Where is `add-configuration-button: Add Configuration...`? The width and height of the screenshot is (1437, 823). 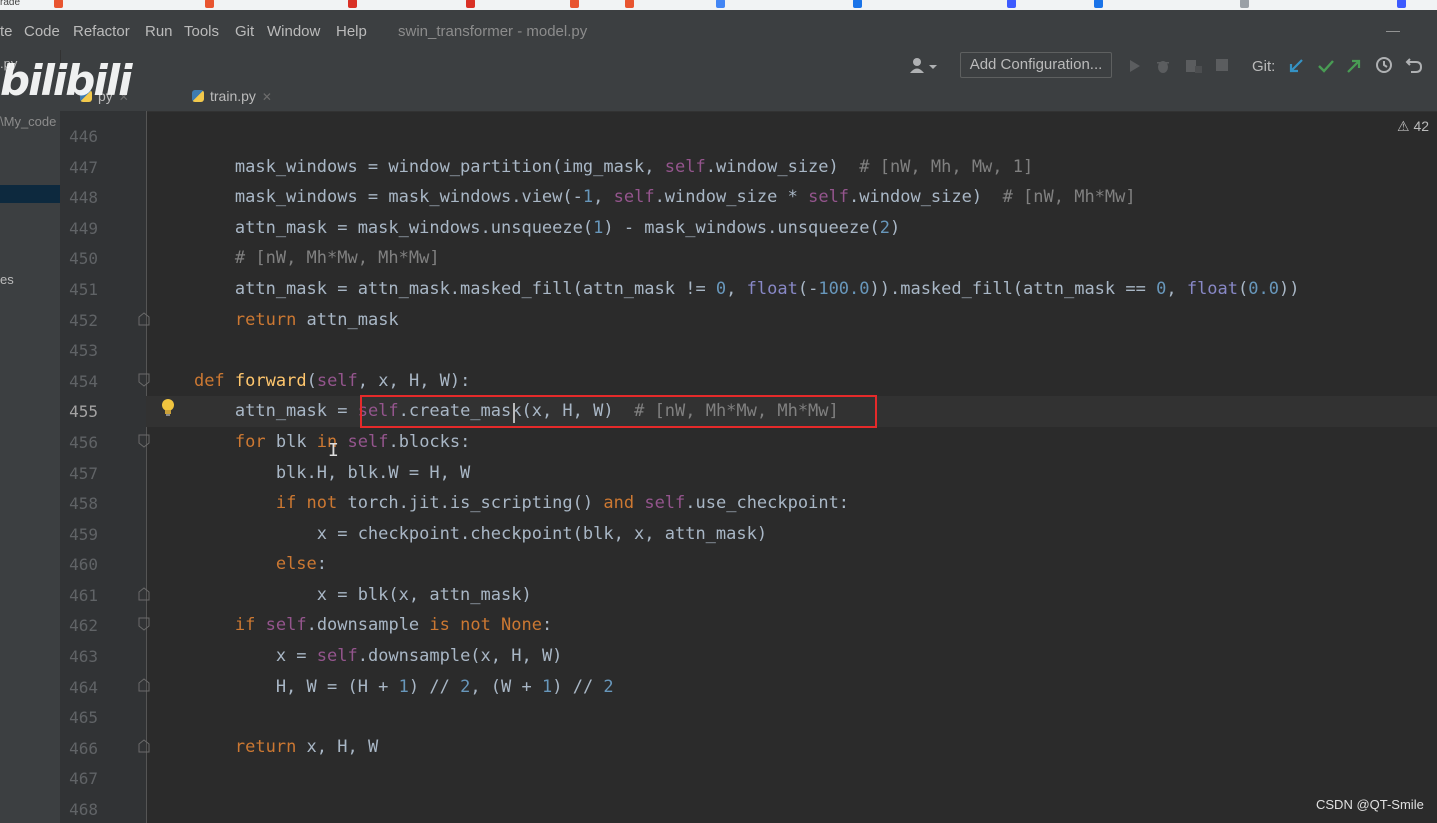
add-configuration-button: Add Configuration... is located at coordinates (1036, 65).